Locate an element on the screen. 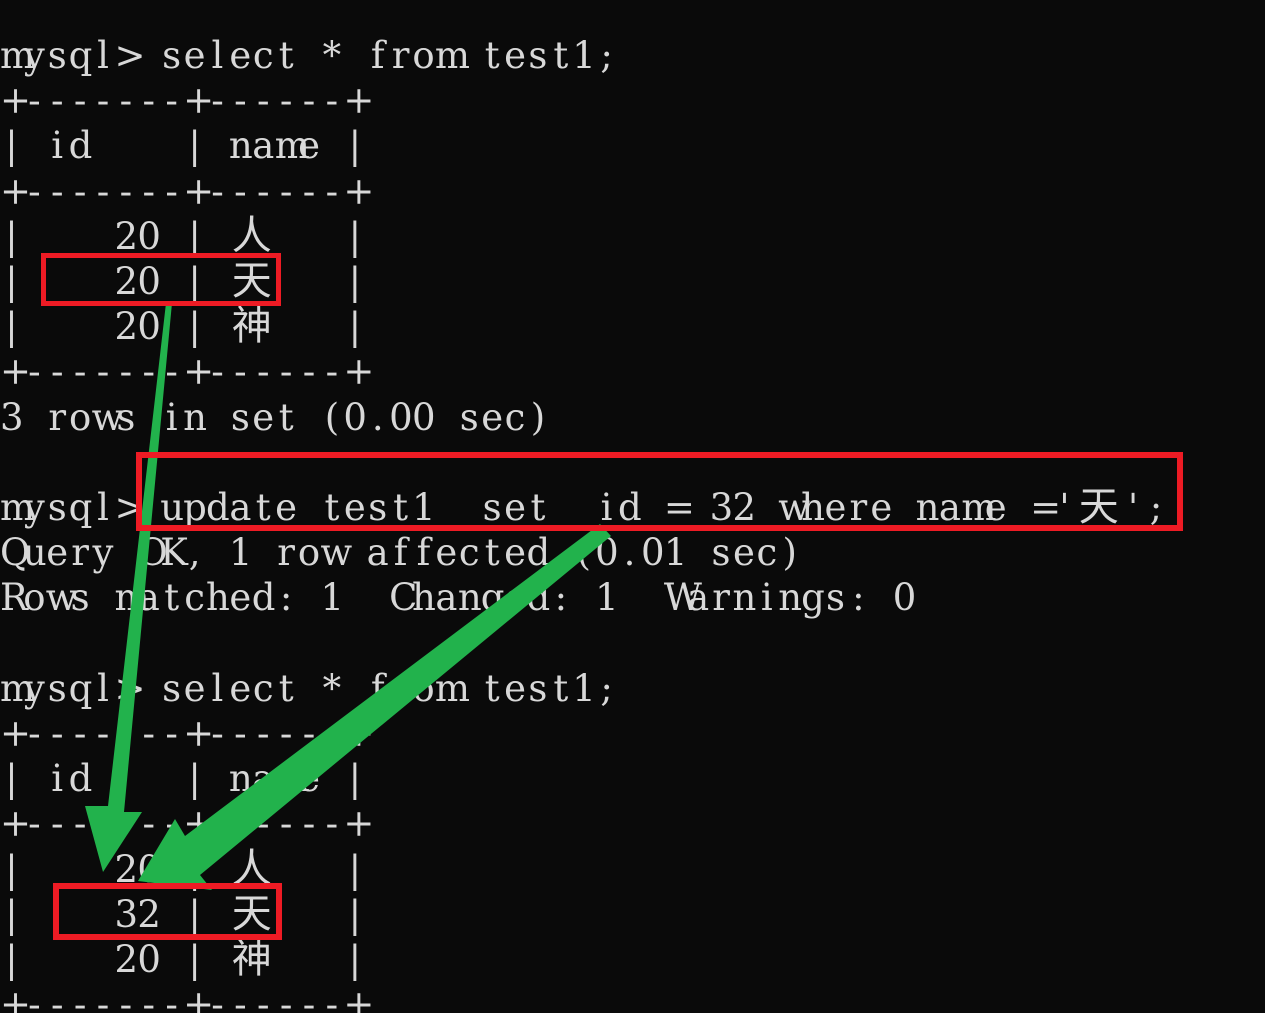 The height and width of the screenshot is (1013, 1265). line-rule-top-2: +- - - - - - - +- - - - - - + is located at coordinates (187, 733).